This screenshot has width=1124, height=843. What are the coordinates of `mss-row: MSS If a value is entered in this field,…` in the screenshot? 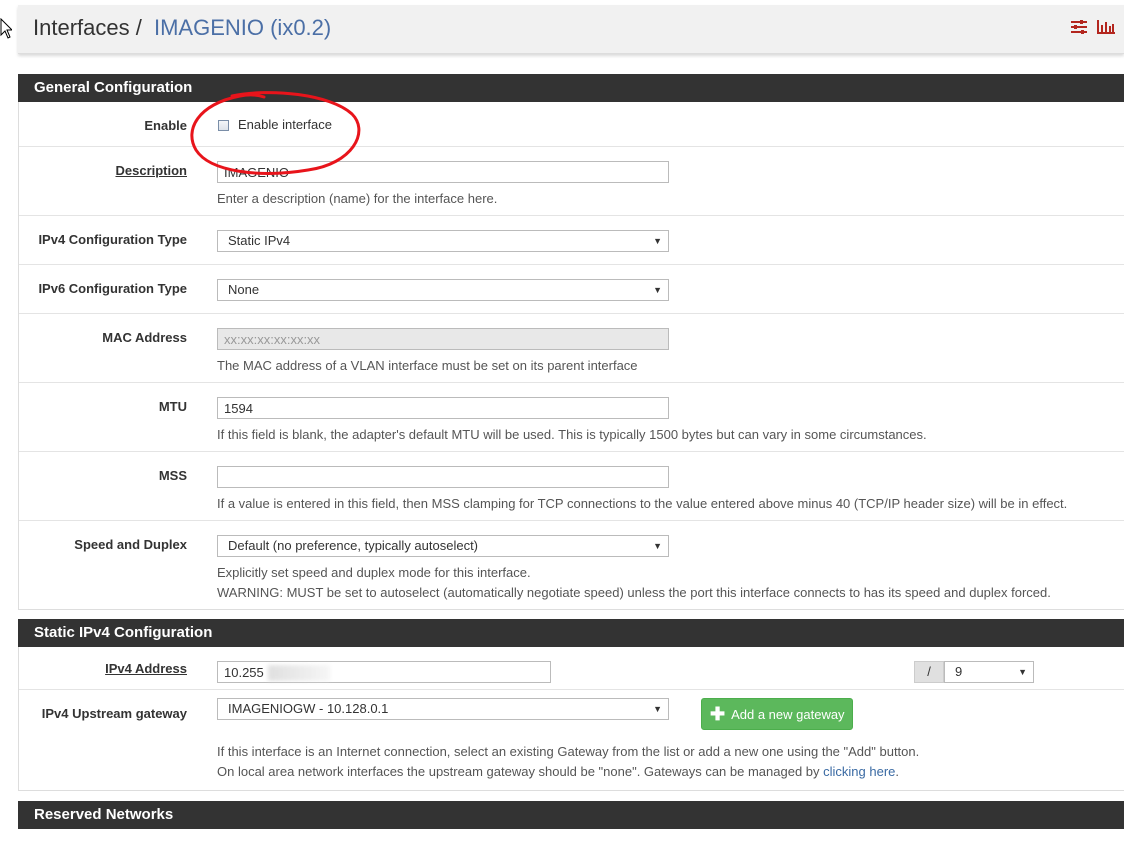 It's located at (571, 485).